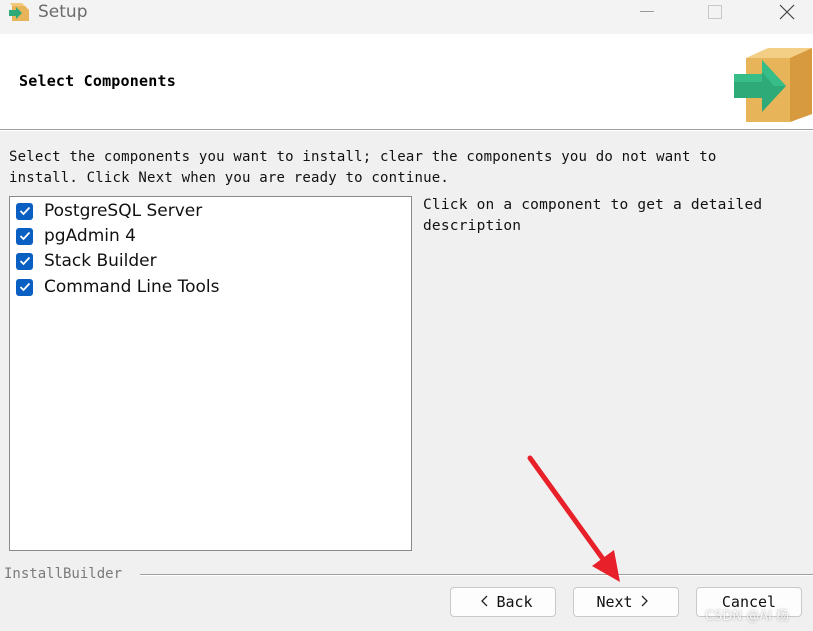 This screenshot has height=631, width=813. I want to click on back-button: Back, so click(503, 602).